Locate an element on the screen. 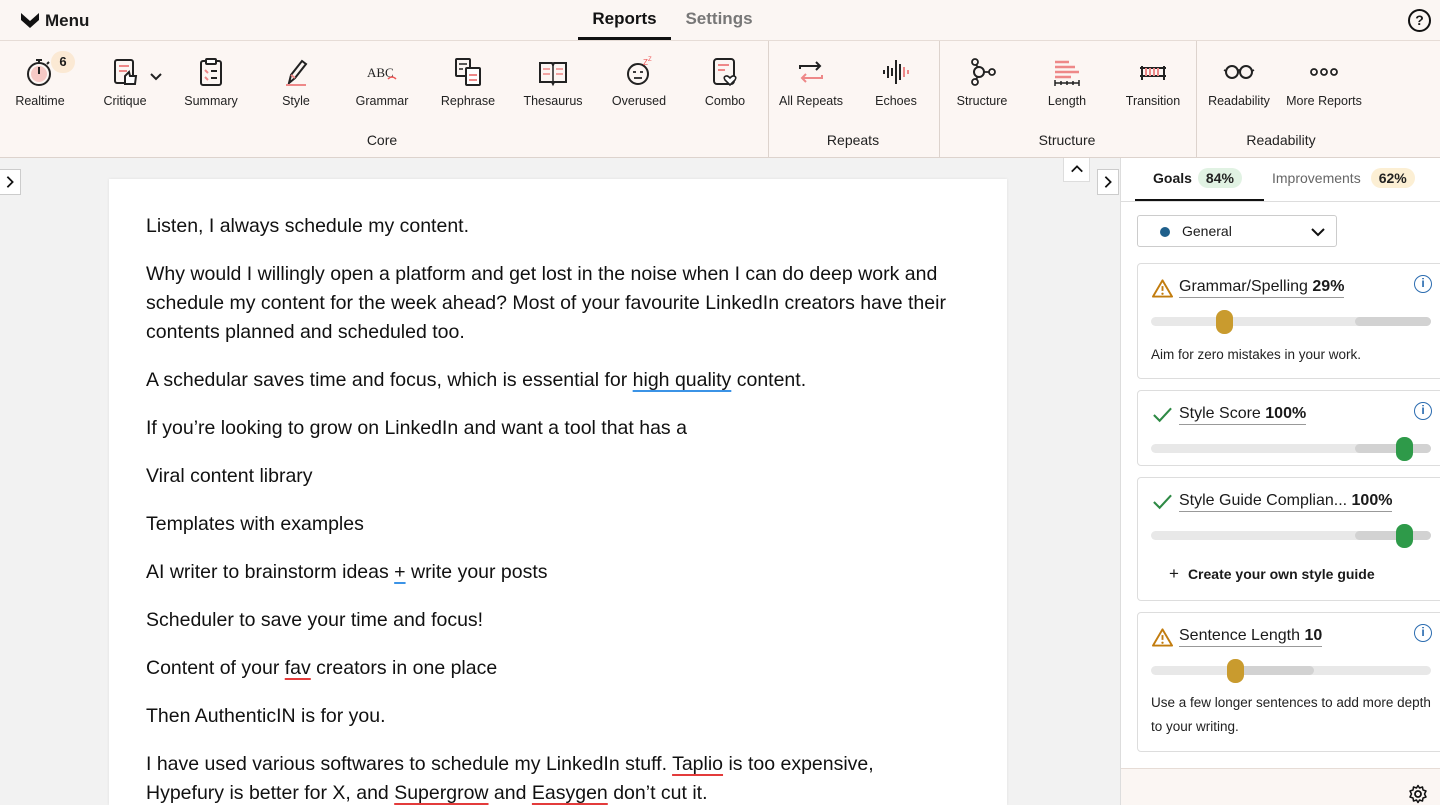 The image size is (1440, 805). bridge-icon is located at coordinates (1153, 73).